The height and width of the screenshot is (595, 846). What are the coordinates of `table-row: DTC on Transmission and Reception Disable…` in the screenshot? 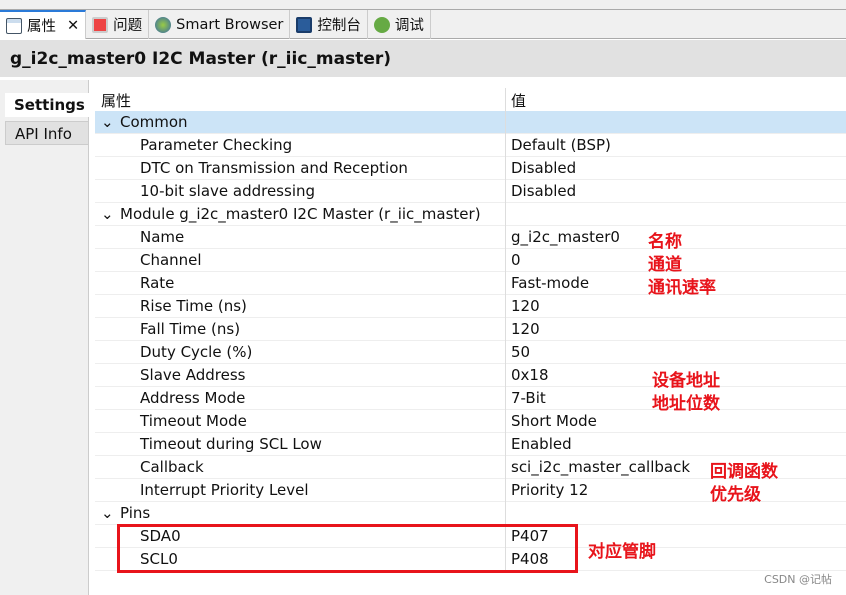 It's located at (470, 168).